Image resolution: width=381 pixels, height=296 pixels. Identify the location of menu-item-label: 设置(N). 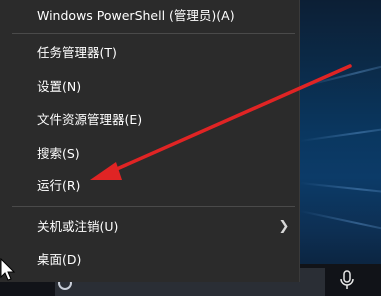
(59, 86).